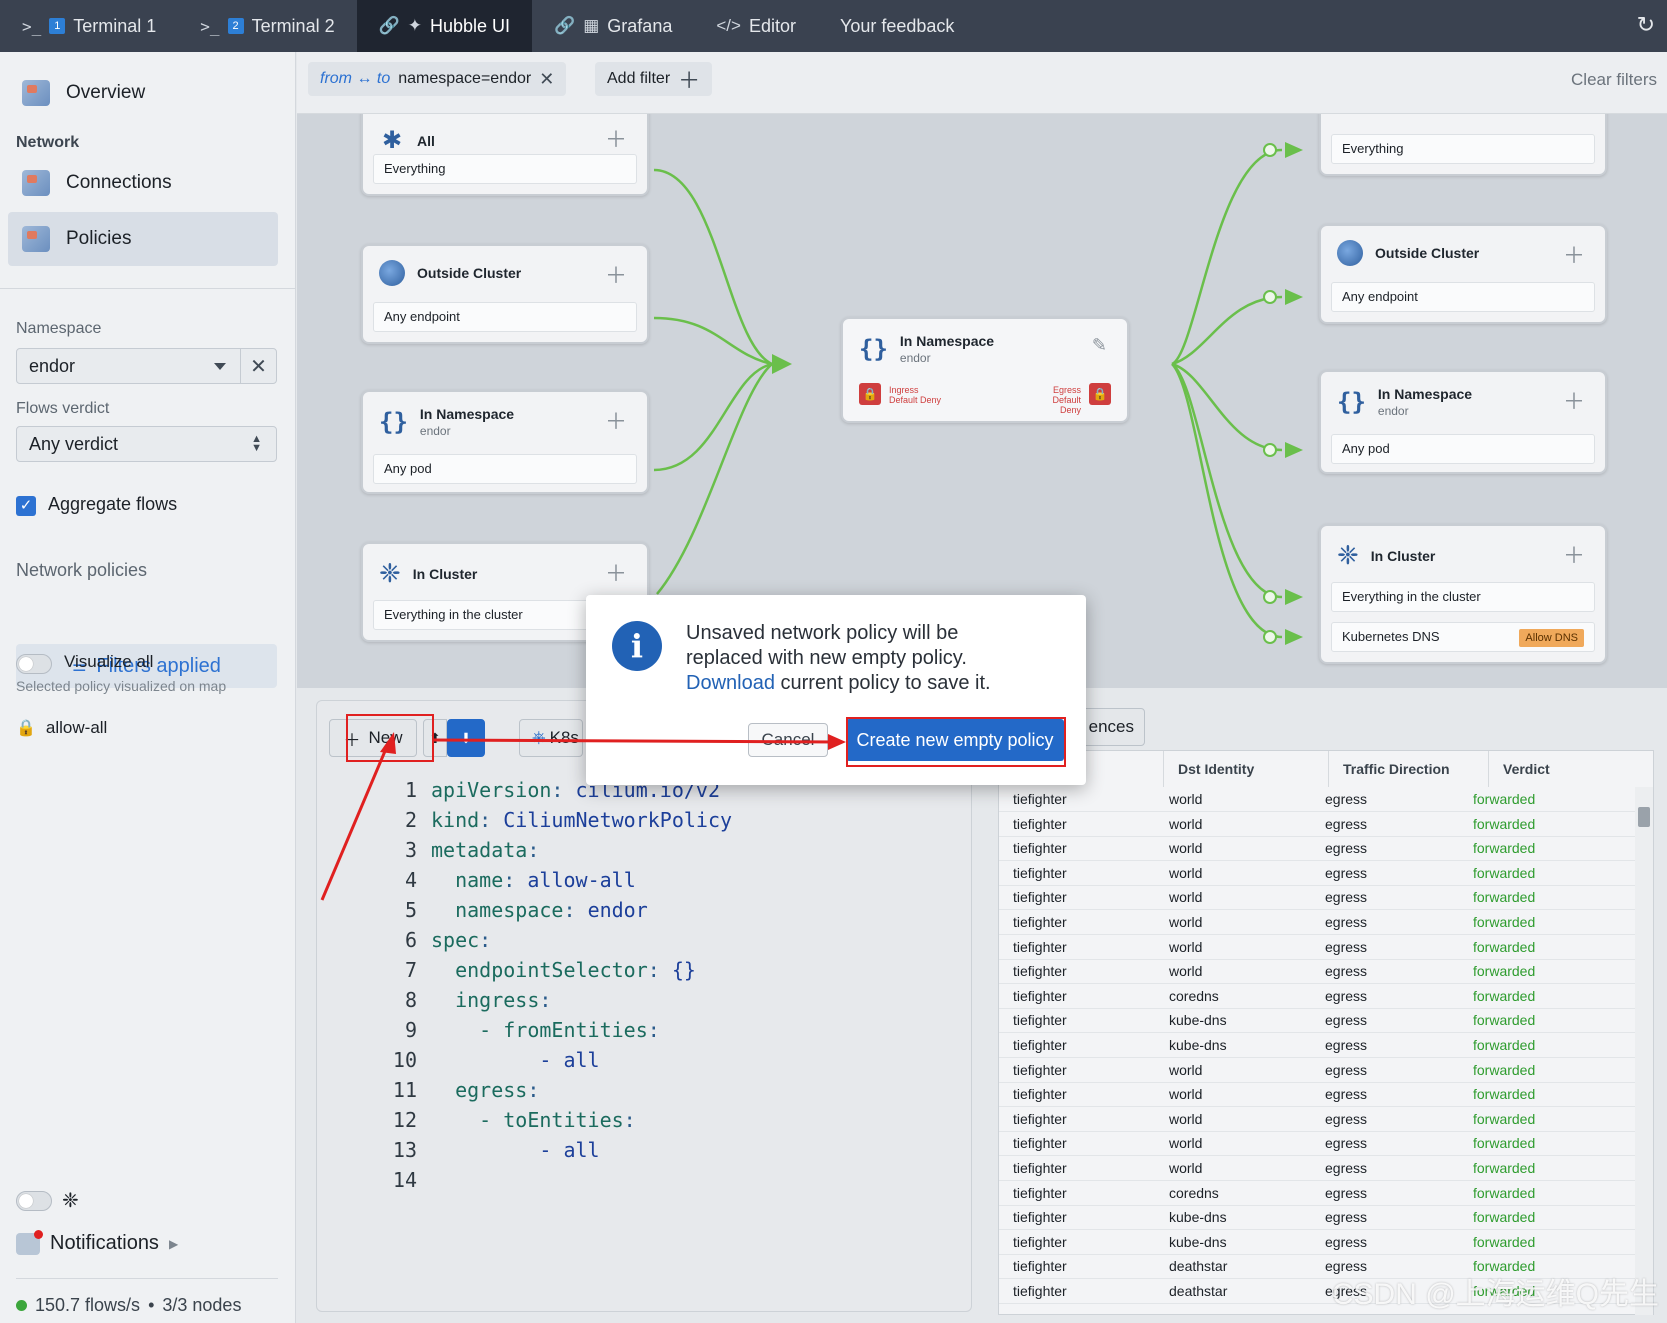 This screenshot has width=1667, height=1323. I want to click on annotation-arrow-lines, so click(579, 819).